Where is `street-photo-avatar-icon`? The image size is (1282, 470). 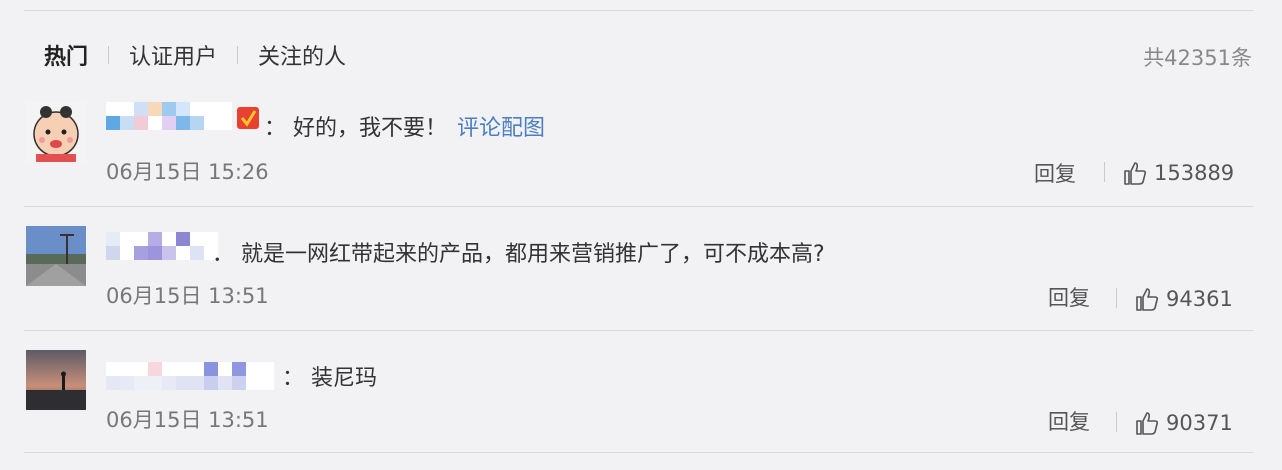
street-photo-avatar-icon is located at coordinates (56, 256).